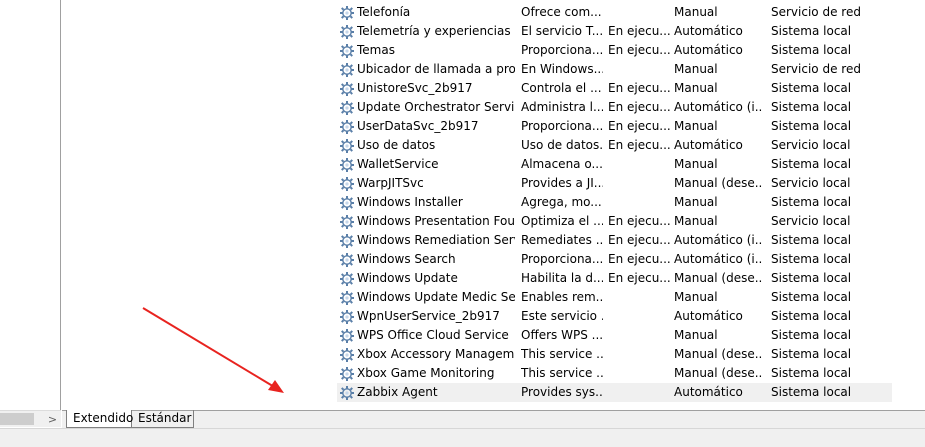  Describe the element at coordinates (406, 259) in the screenshot. I see `service-name: Windows Search` at that location.